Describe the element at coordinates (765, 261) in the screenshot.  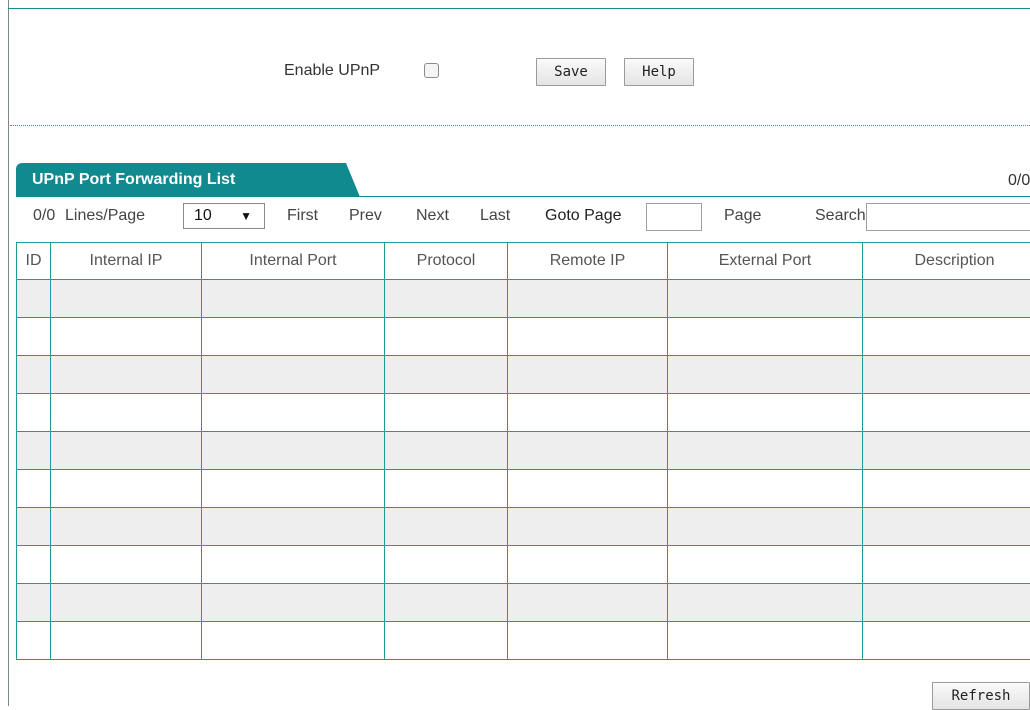
I see `col-header-external-port: External Port` at that location.